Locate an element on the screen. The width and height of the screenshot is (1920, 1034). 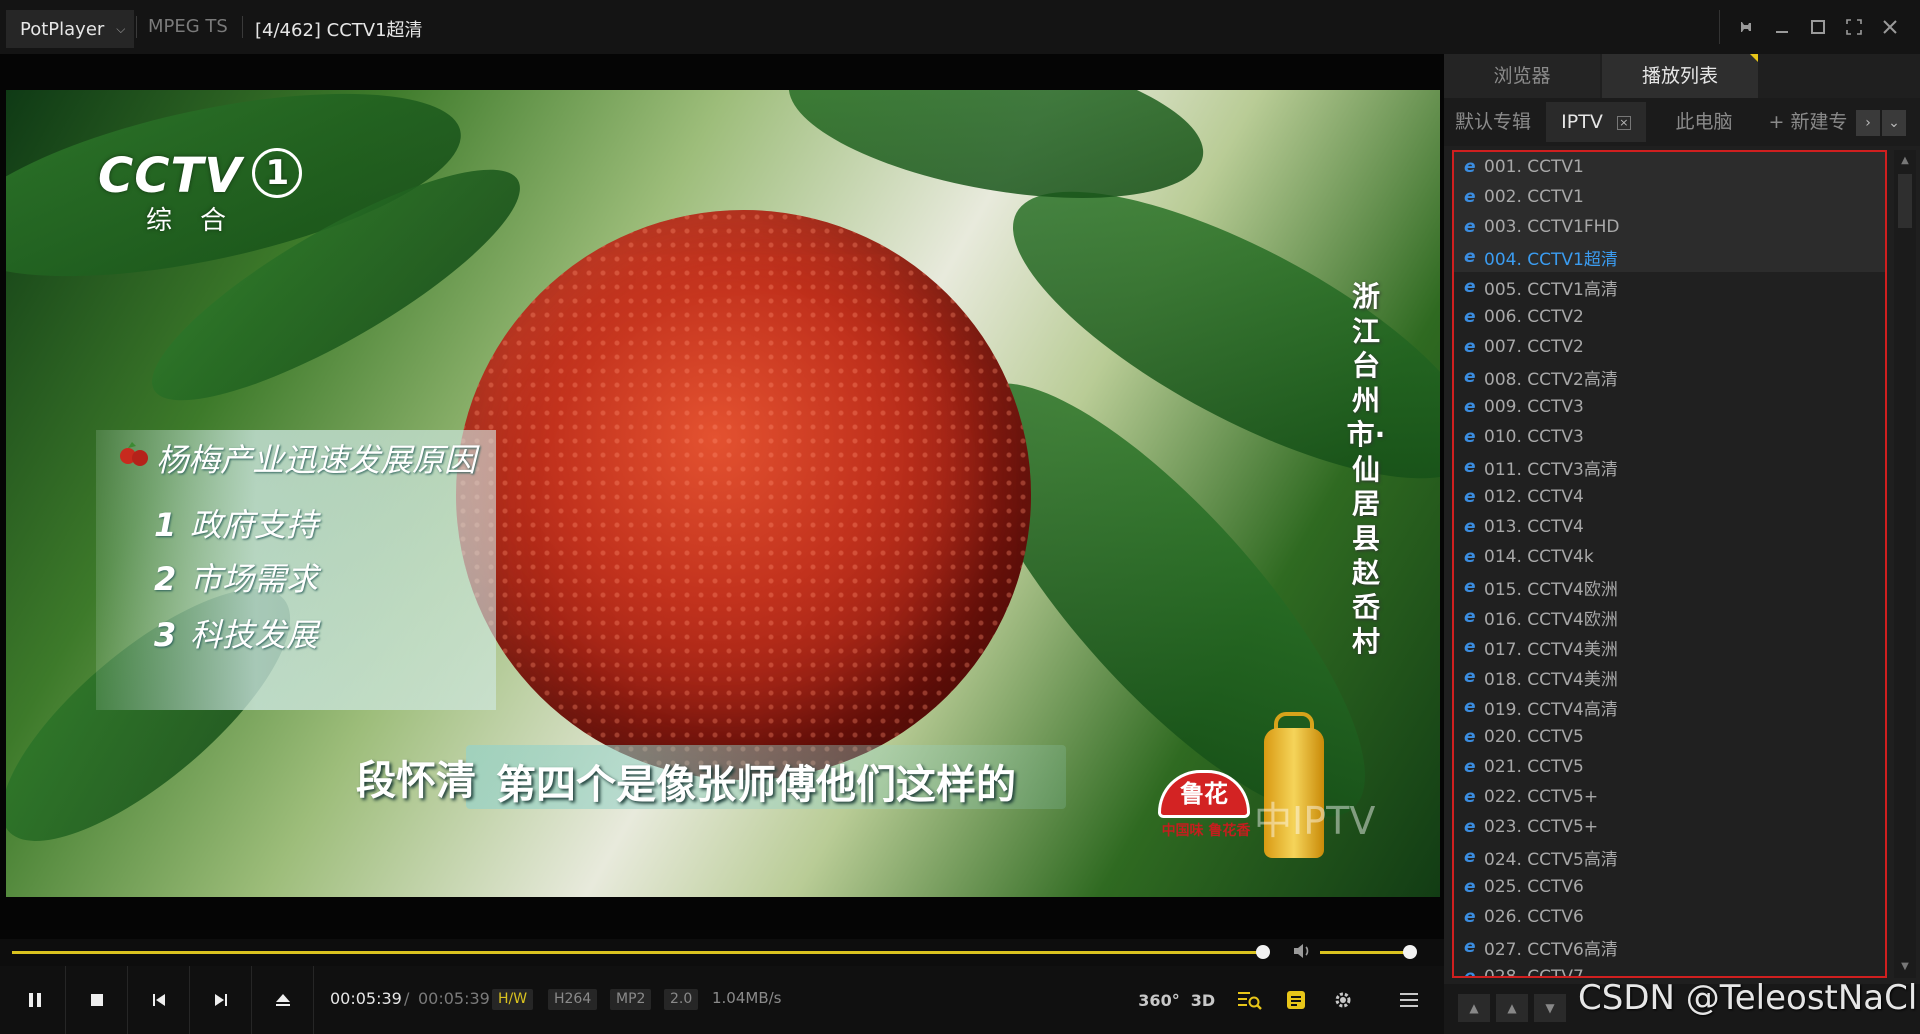
subtab-new-album: + 新建专 is located at coordinates (1808, 122).